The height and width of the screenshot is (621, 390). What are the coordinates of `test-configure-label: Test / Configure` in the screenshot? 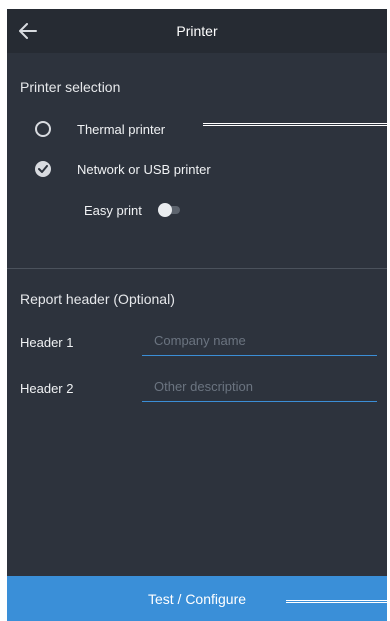 It's located at (197, 598).